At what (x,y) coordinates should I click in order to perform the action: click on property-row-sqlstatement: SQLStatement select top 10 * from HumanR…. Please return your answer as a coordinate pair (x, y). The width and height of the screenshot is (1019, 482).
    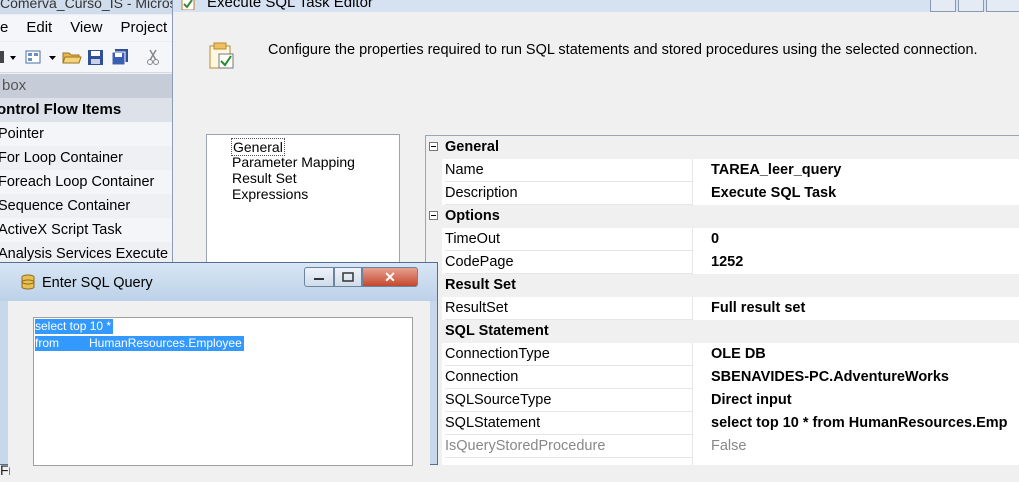
    Looking at the image, I should click on (722, 423).